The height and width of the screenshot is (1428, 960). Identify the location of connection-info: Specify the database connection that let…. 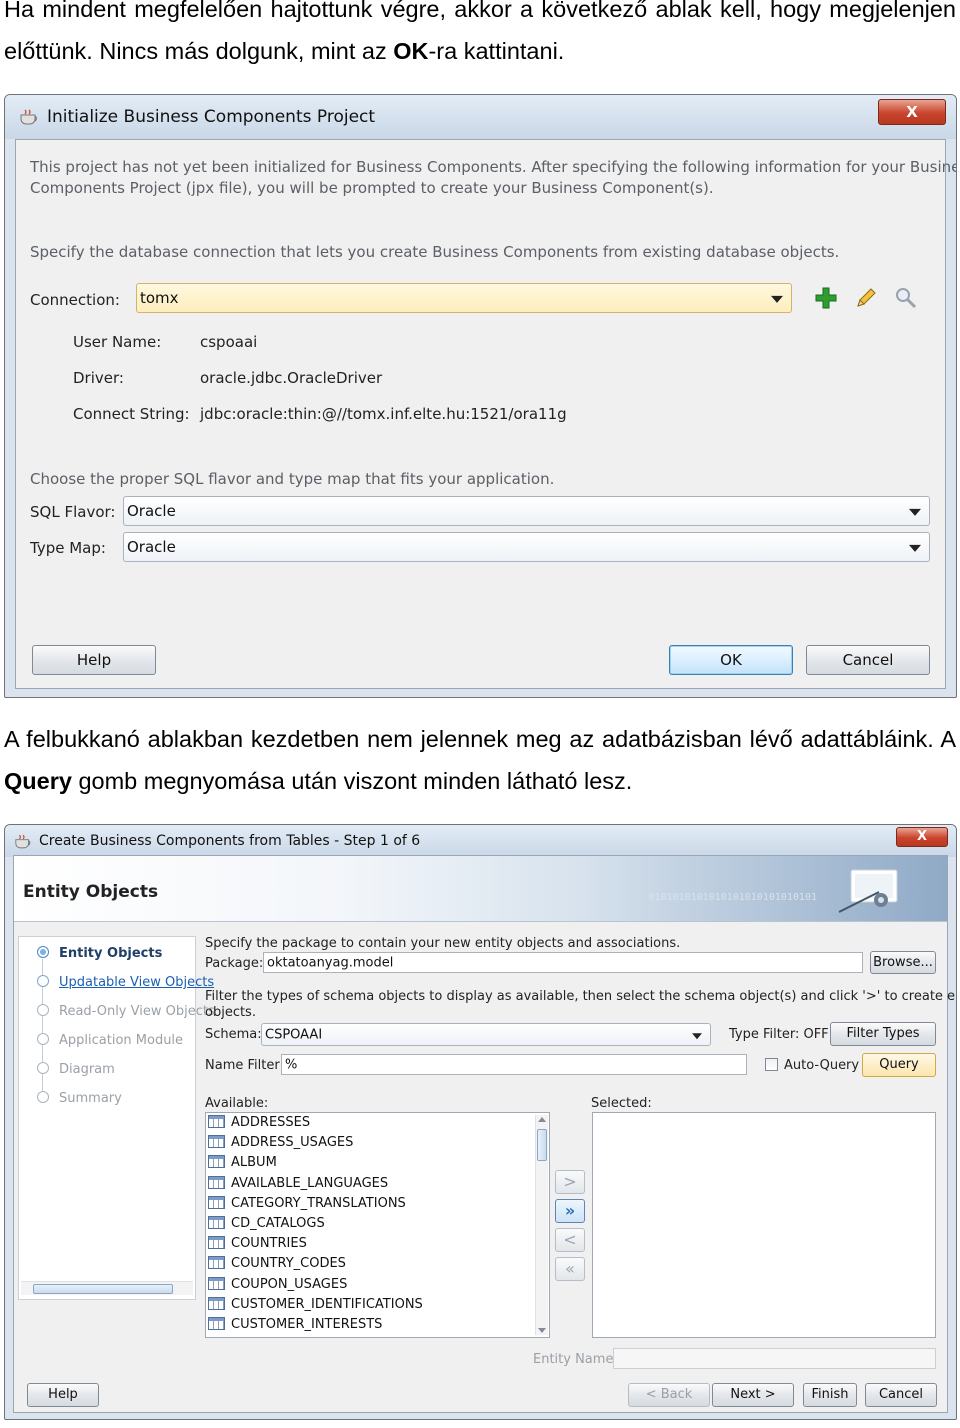
(435, 252).